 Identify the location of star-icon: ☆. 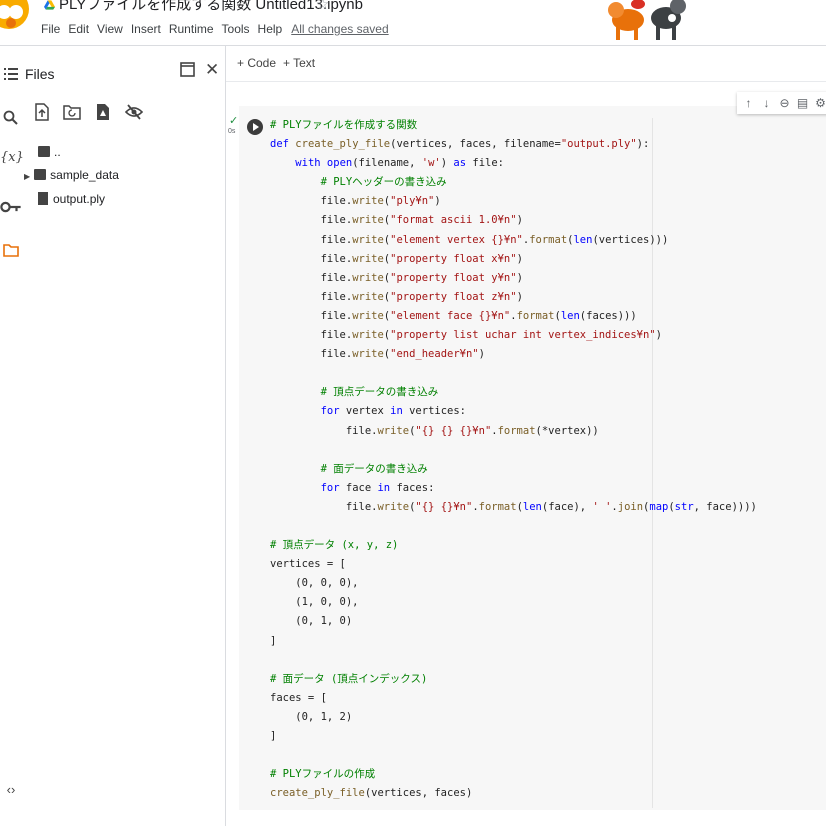
(322, 6).